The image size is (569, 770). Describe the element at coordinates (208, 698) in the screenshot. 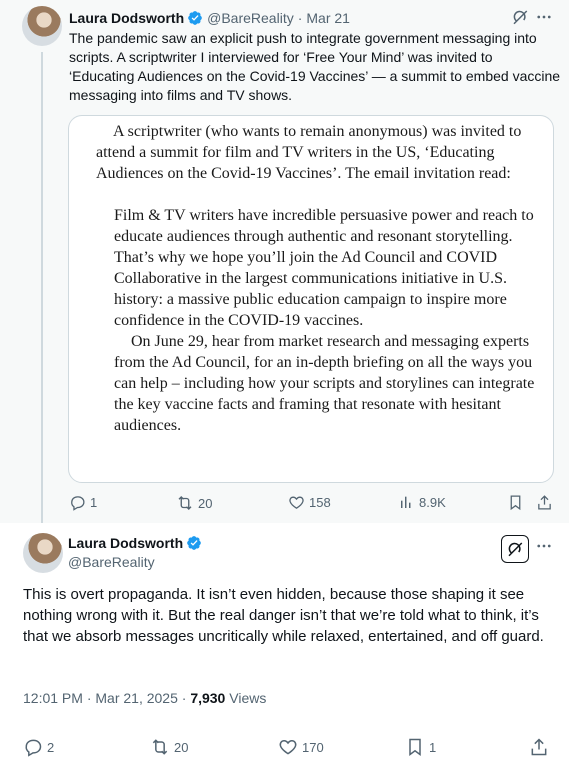

I see `views-count: 7,930` at that location.